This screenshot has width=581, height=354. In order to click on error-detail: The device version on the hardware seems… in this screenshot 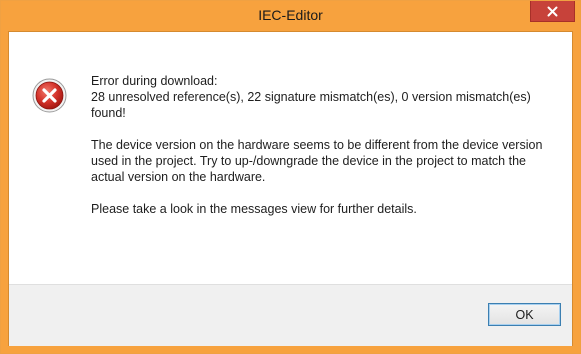, I will do `click(317, 161)`.